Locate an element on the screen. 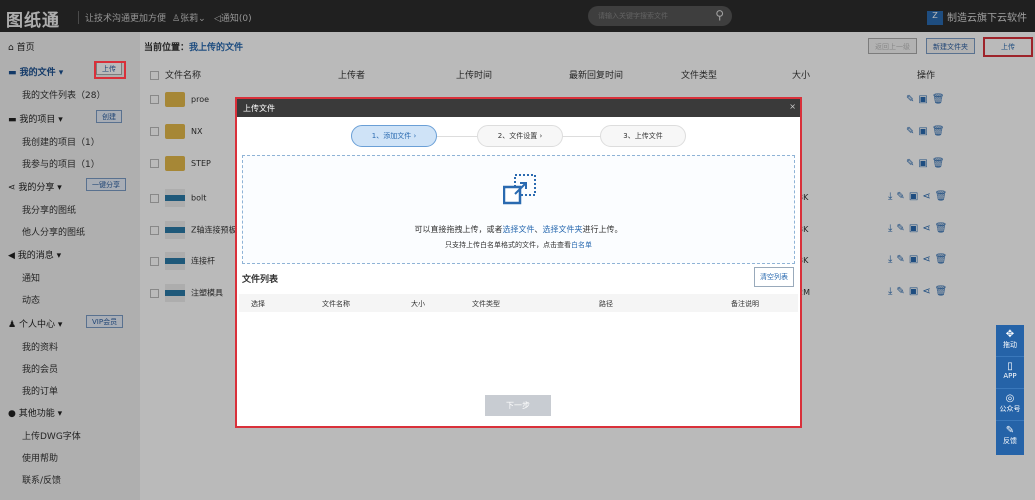  text: 进行上传。 is located at coordinates (602, 229).